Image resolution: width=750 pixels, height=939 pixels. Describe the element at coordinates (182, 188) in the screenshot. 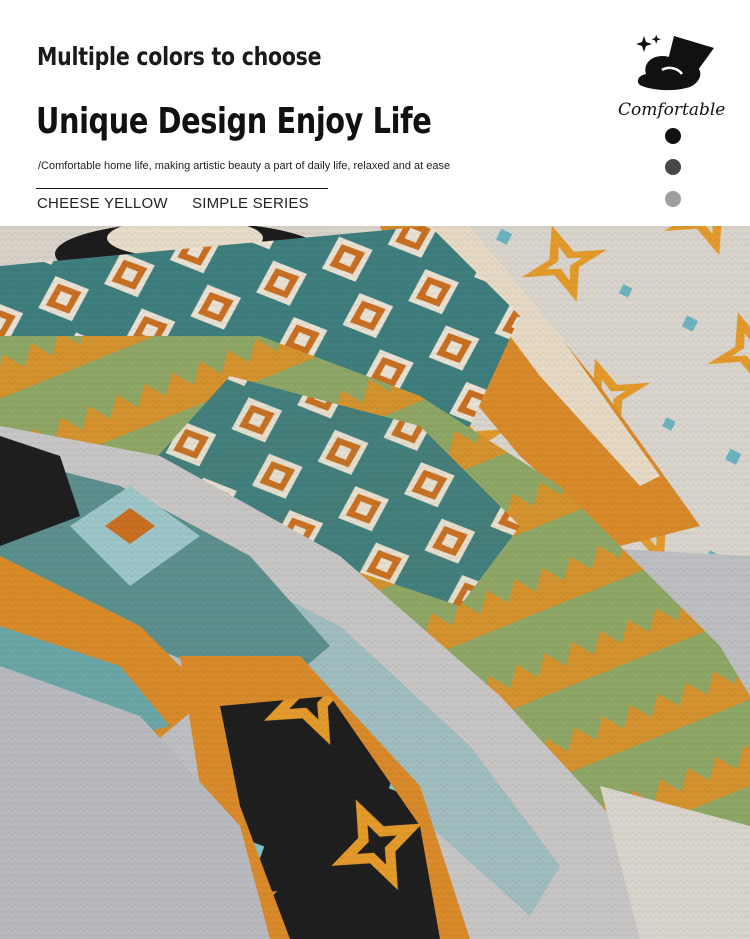

I see `divider` at that location.